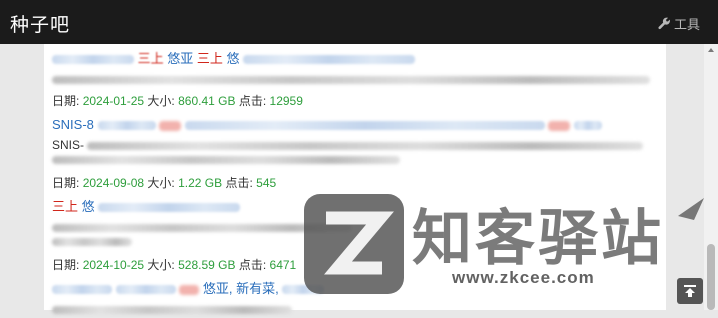  Describe the element at coordinates (691, 209) in the screenshot. I see `watermark-arrow-icon` at that location.